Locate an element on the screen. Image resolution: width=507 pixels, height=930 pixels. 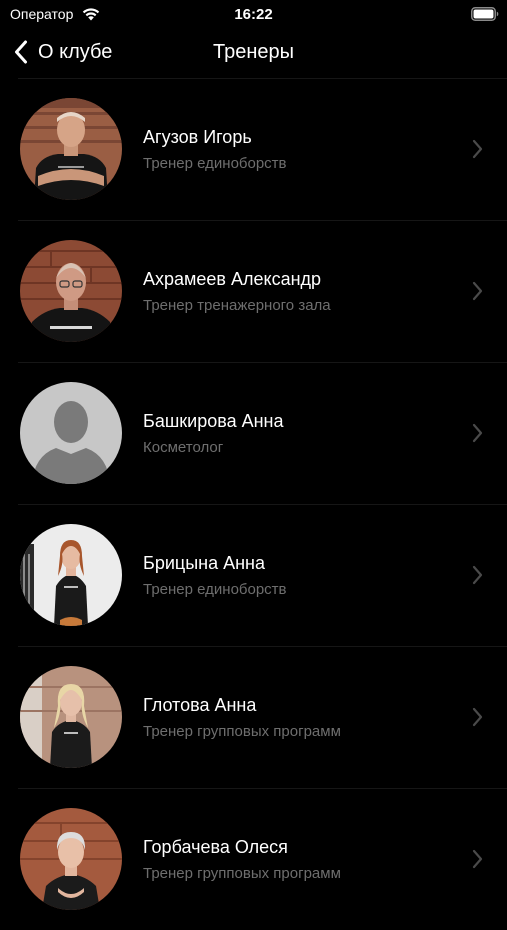
trainer-name: Башкирова Анна is located at coordinates (213, 421).